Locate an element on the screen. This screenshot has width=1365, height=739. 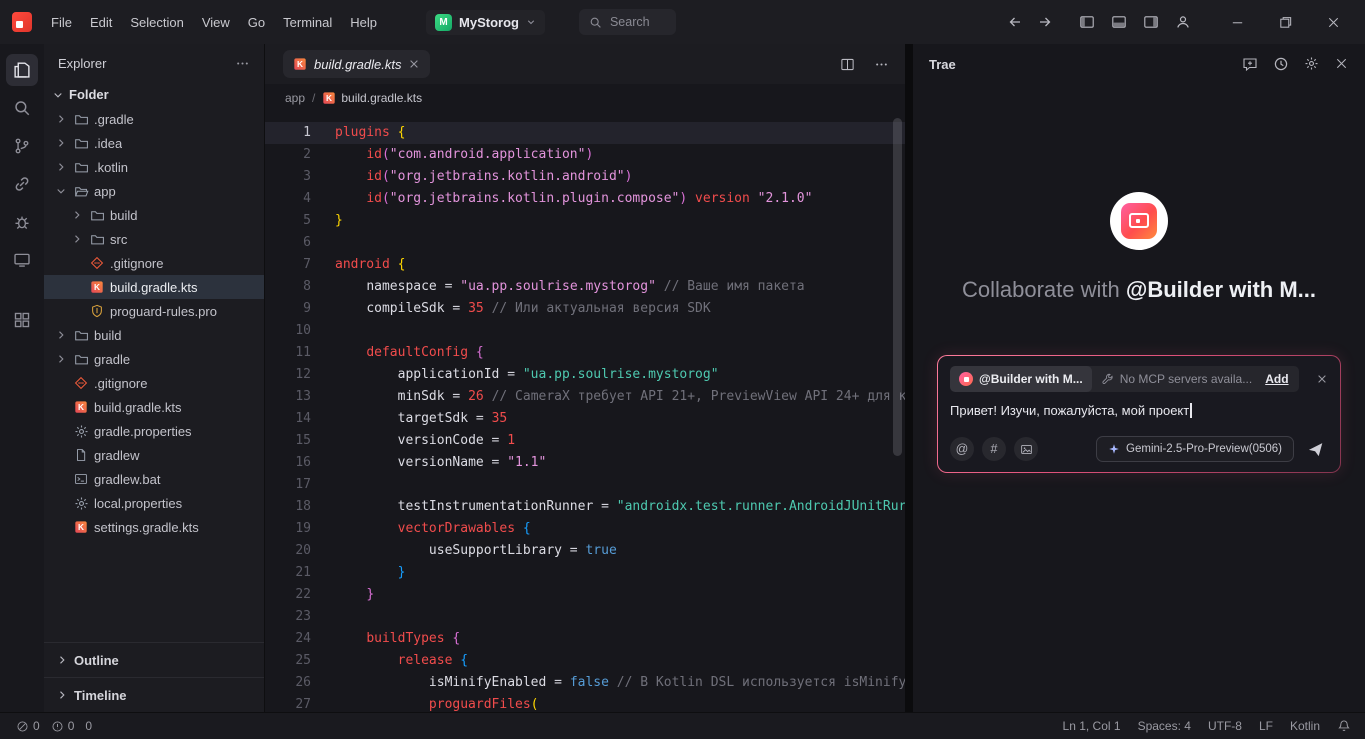
timeline-section-header: Timeline is located at coordinates (154, 694).